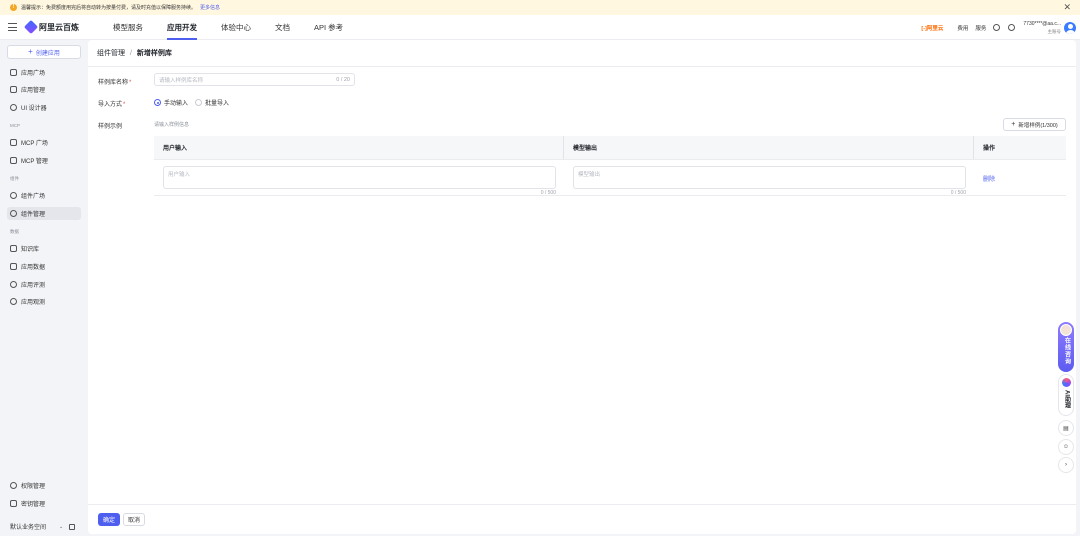 The width and height of the screenshot is (1080, 536). What do you see at coordinates (997, 27) in the screenshot?
I see `gear-icon` at bounding box center [997, 27].